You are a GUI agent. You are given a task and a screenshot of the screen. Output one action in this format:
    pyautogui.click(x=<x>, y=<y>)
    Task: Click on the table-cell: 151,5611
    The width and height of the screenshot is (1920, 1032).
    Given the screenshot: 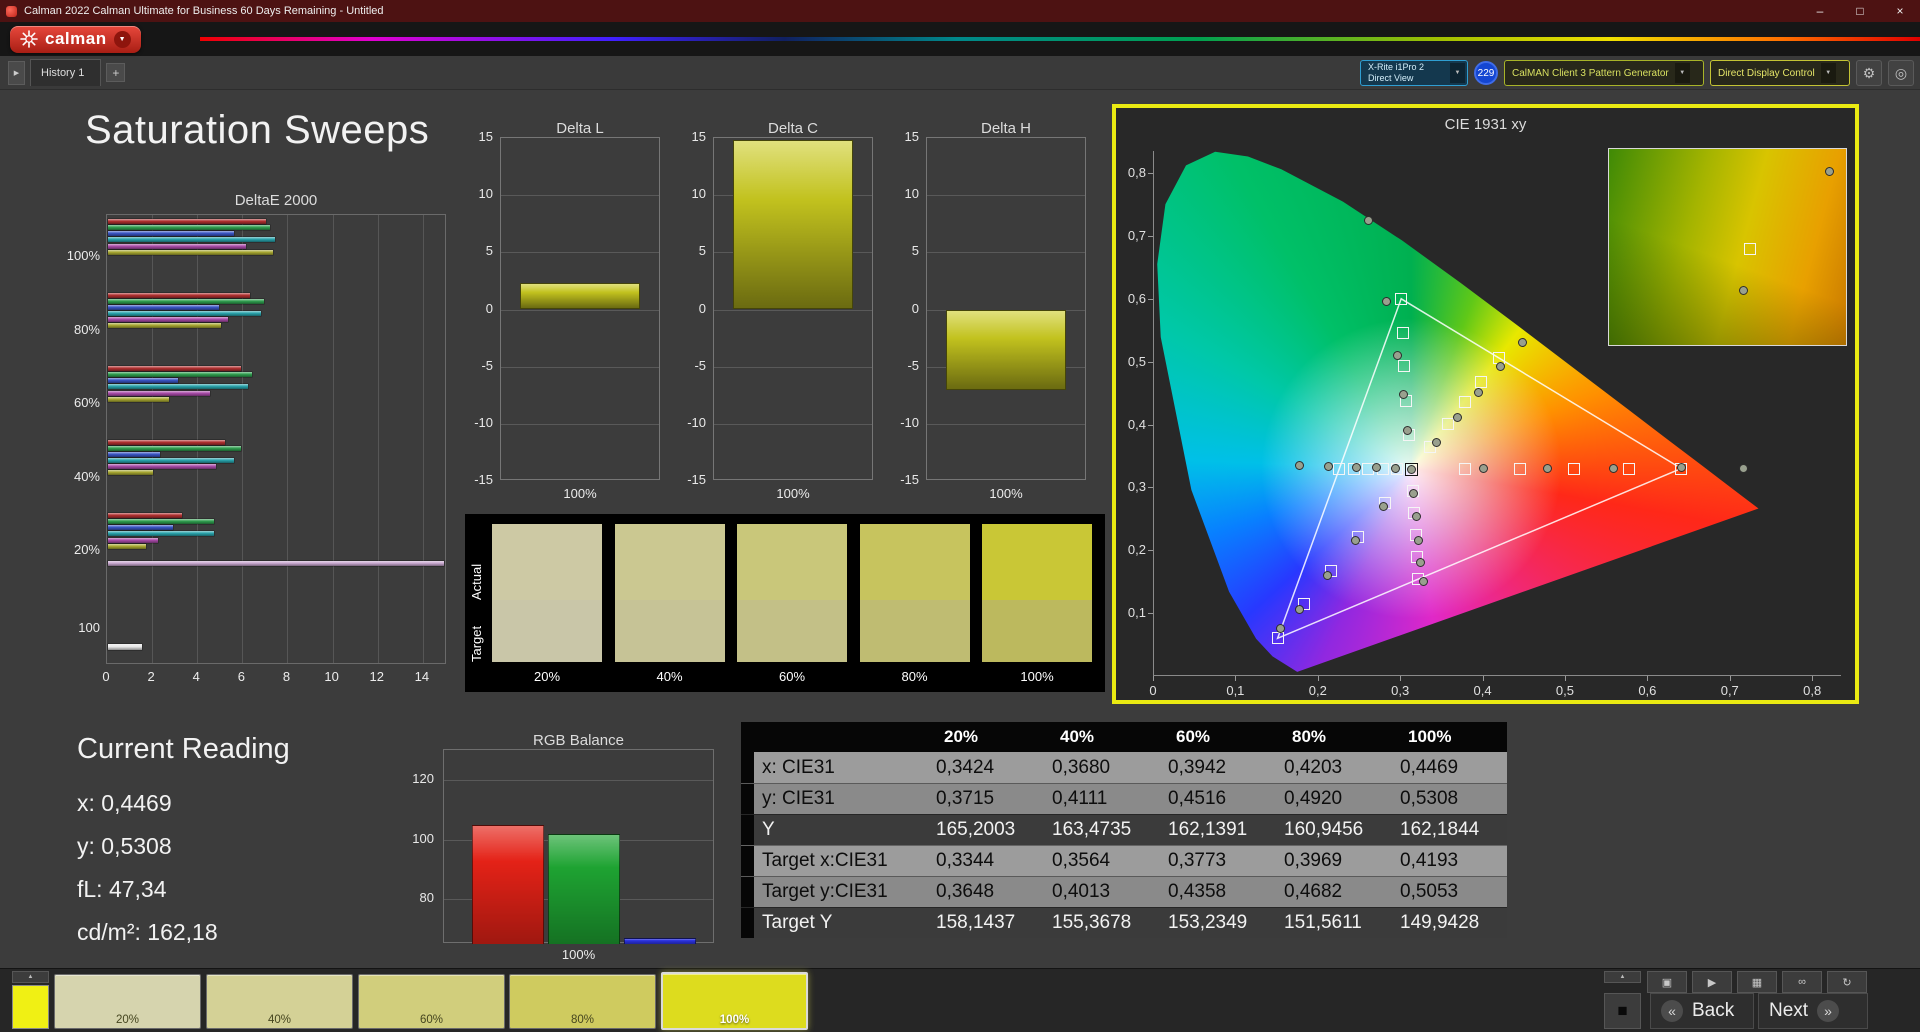 What is the action you would take?
    pyautogui.click(x=1323, y=922)
    